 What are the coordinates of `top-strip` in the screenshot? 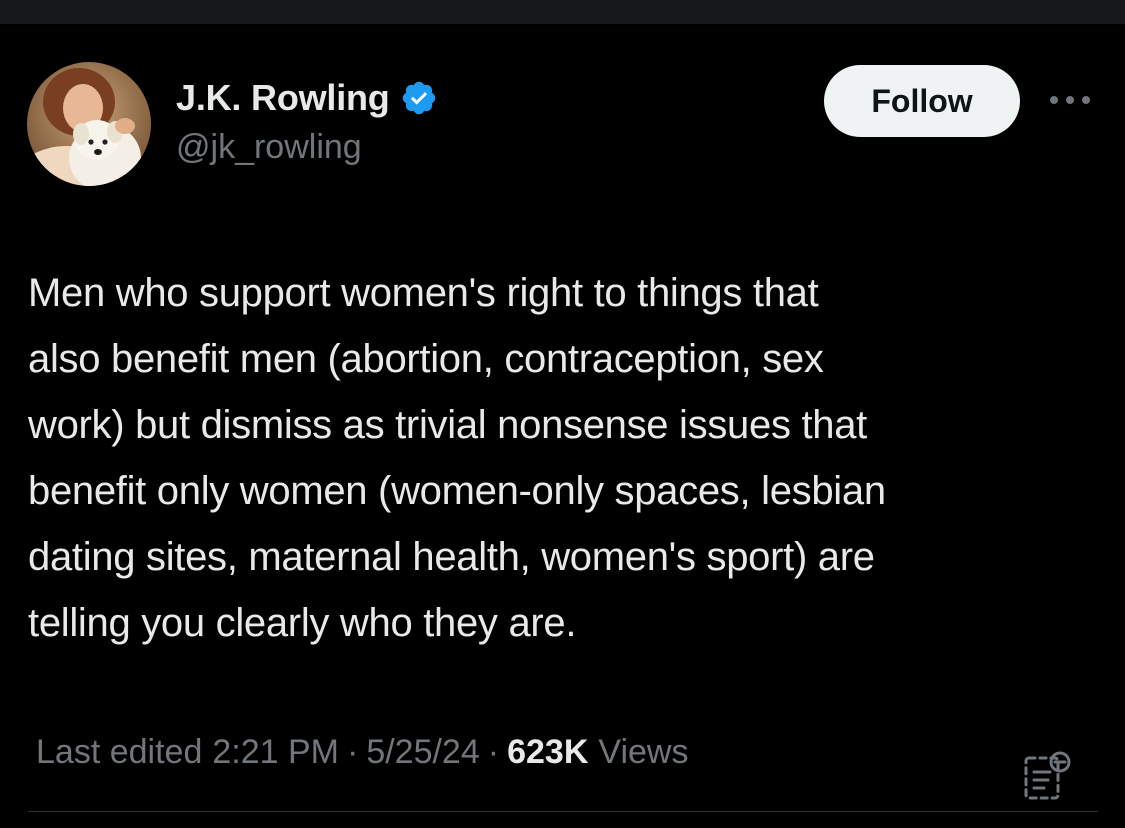 It's located at (562, 12).